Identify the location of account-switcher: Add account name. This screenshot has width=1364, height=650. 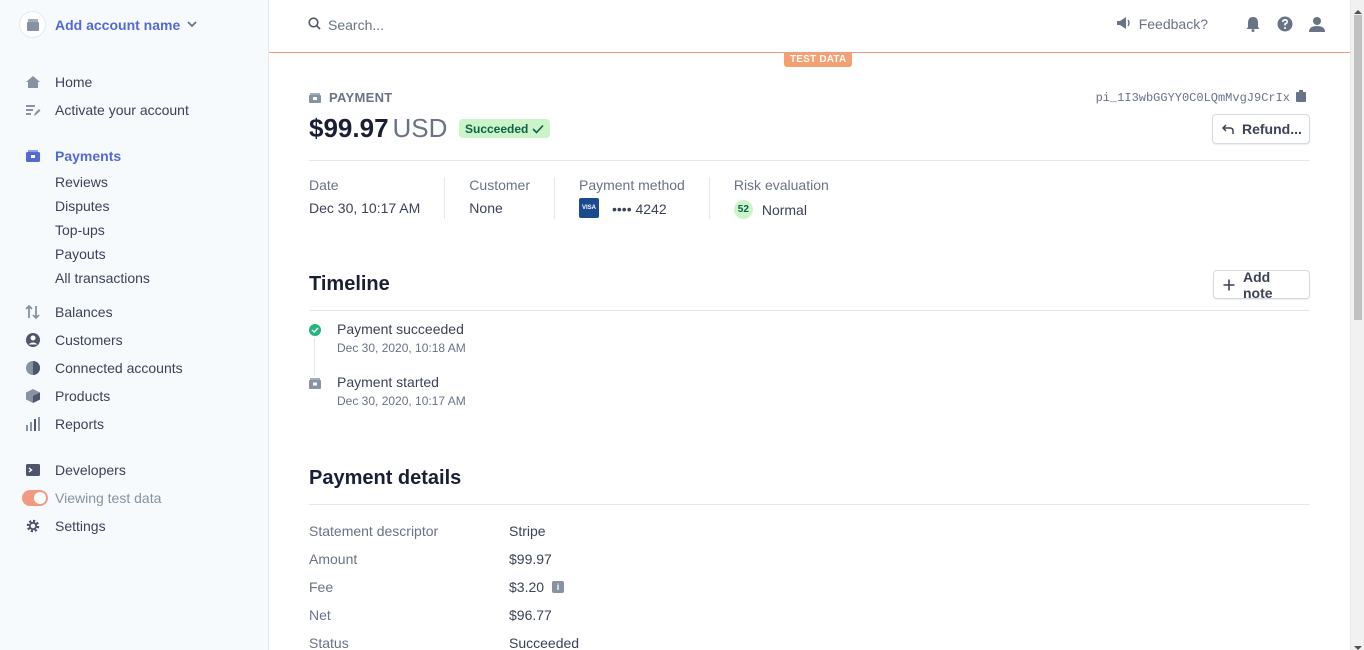
(108, 24).